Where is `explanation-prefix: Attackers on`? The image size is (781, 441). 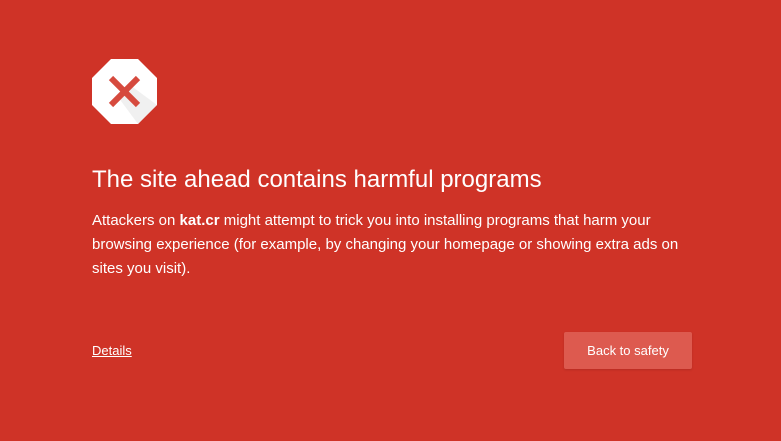
explanation-prefix: Attackers on is located at coordinates (136, 220).